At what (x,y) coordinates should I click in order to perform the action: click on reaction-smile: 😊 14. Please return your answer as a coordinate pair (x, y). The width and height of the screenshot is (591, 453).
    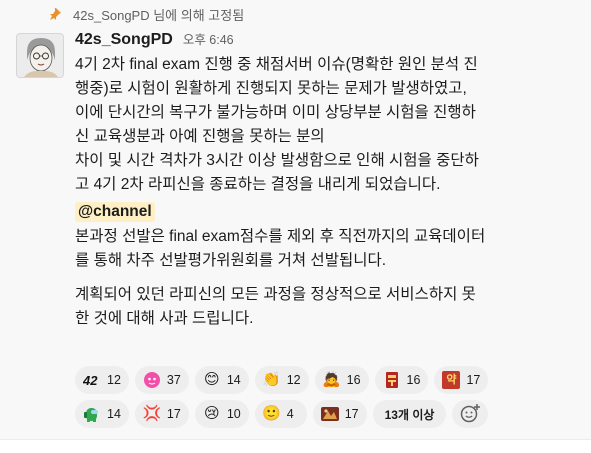
    Looking at the image, I should click on (221, 380).